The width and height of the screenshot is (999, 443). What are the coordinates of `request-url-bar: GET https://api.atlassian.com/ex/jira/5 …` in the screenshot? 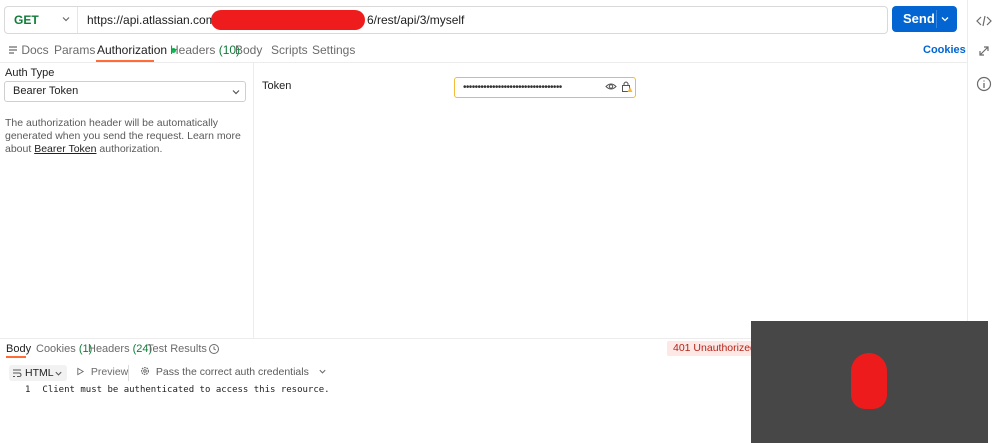 It's located at (446, 20).